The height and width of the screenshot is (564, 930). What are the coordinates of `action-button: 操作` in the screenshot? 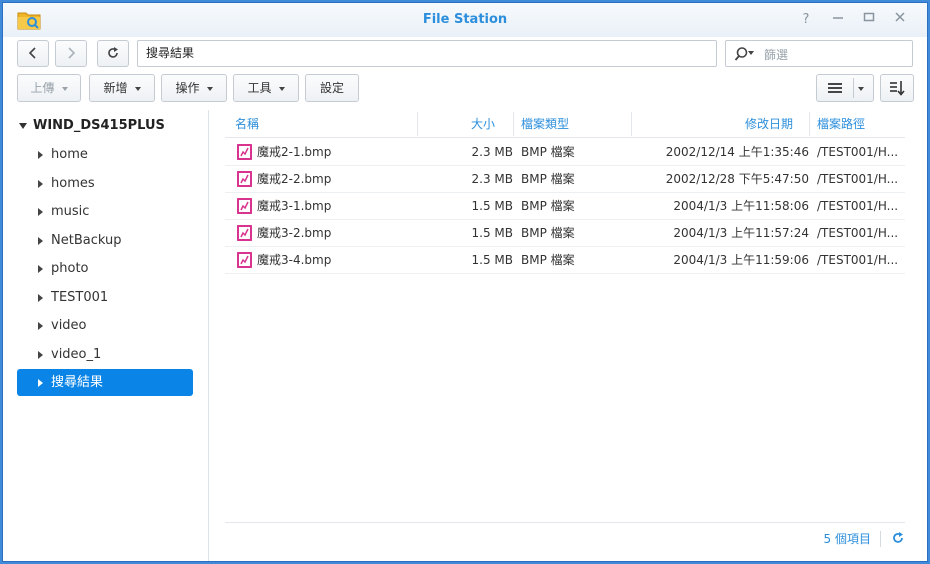 It's located at (194, 88).